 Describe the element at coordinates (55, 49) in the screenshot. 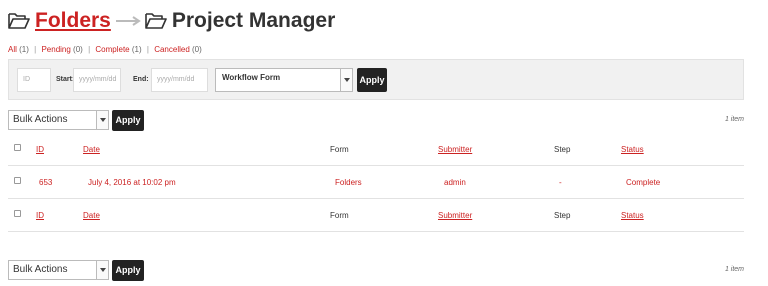

I see `filter-pending-link: Pending` at that location.